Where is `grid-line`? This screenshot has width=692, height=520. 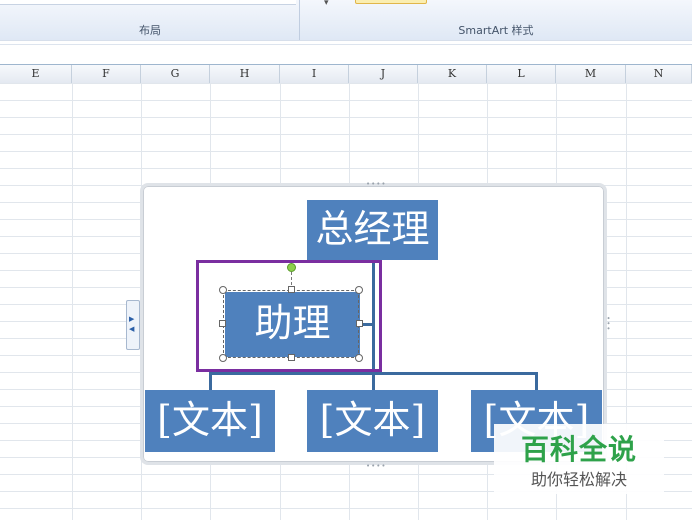 grid-line is located at coordinates (72, 301).